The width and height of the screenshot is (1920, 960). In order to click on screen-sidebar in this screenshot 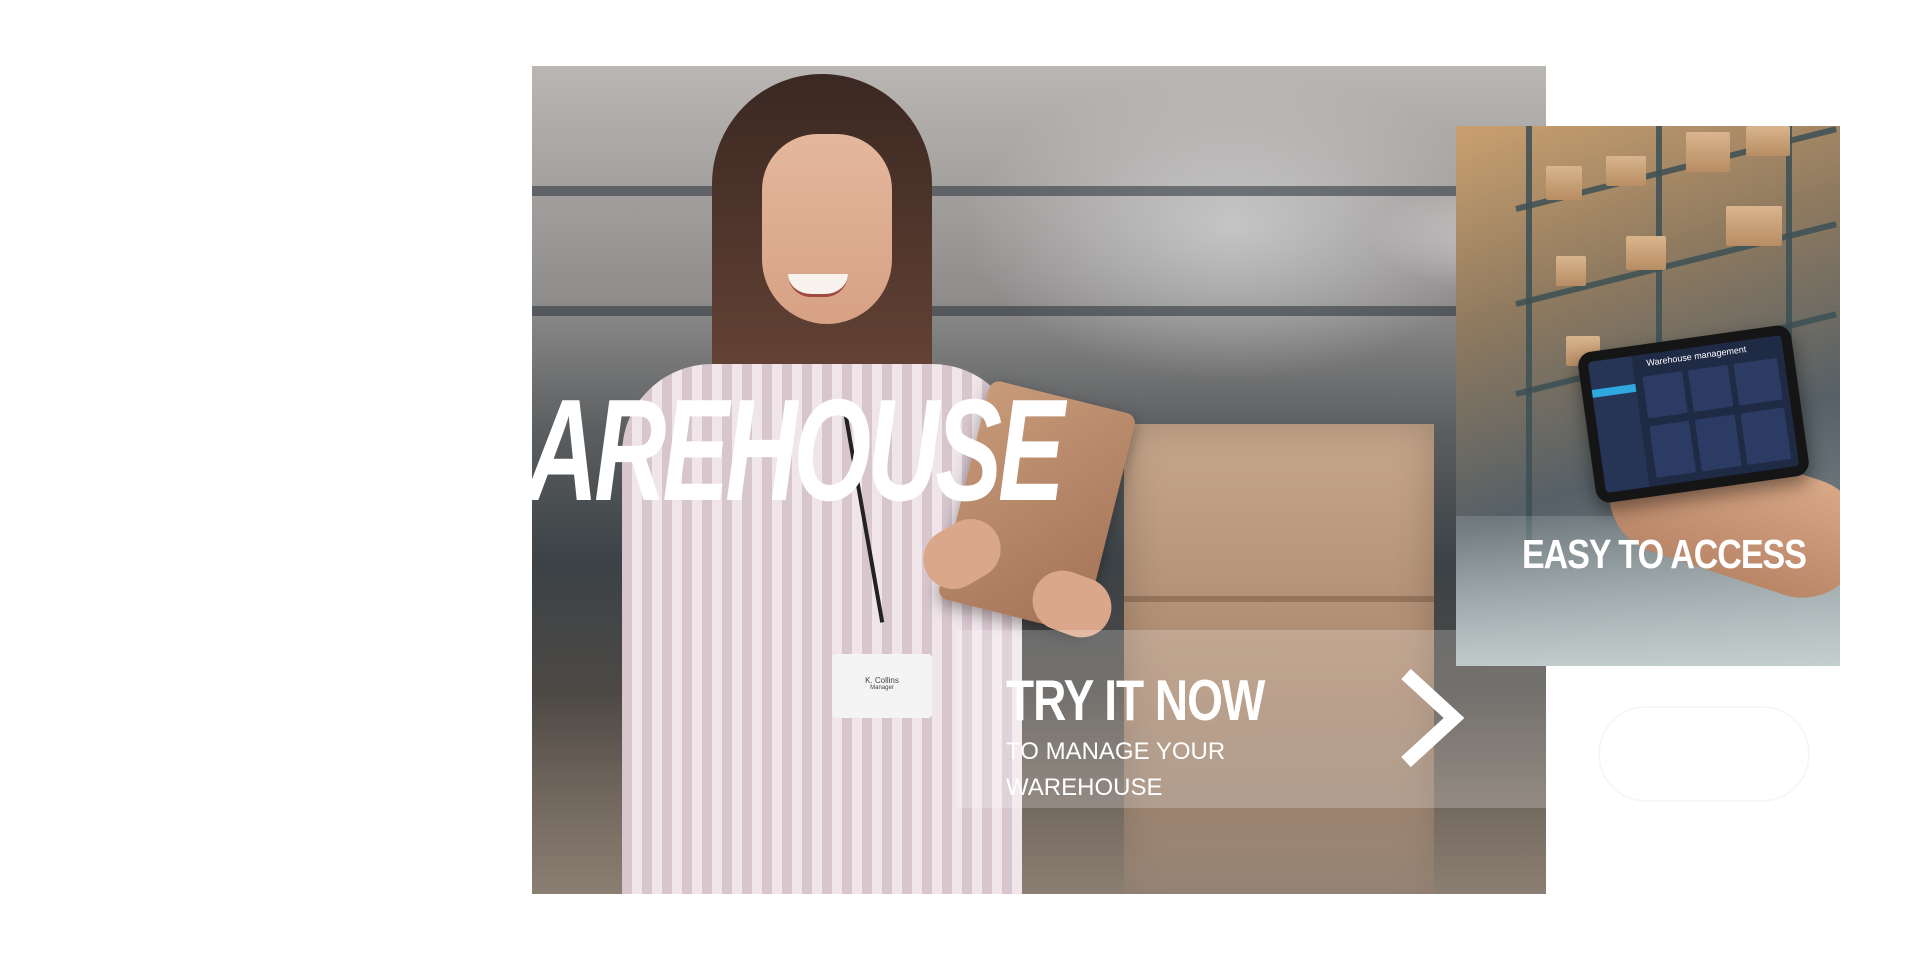, I will do `click(1618, 424)`.